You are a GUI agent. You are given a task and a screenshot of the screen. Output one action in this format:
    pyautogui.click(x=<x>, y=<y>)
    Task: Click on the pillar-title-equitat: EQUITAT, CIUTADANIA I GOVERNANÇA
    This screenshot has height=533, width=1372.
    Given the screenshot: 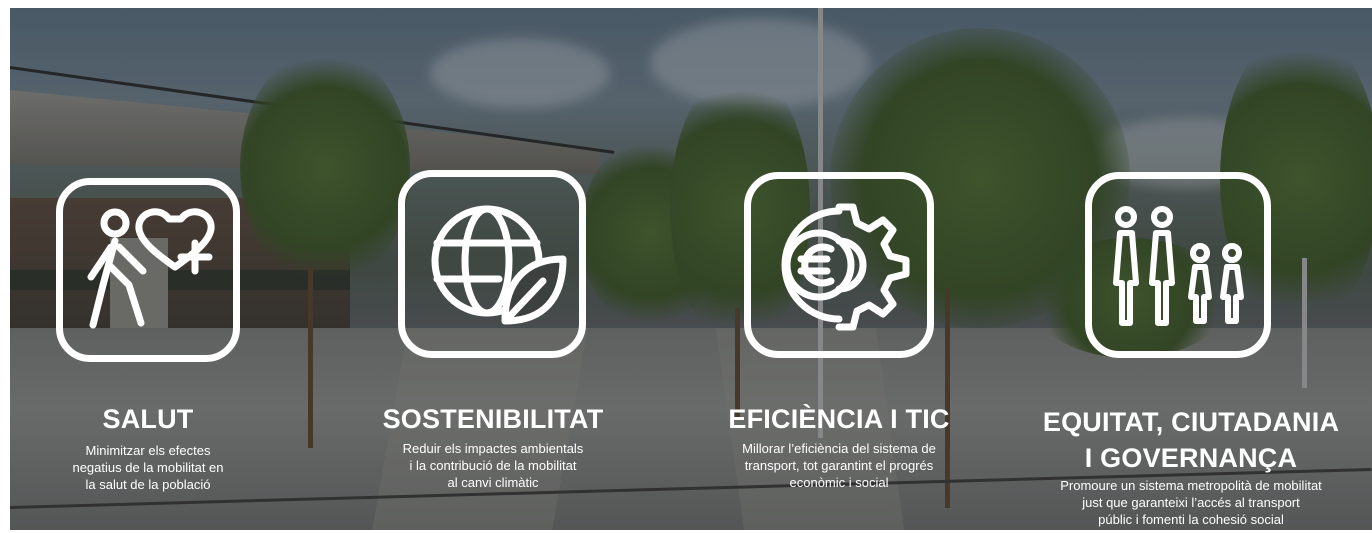 What is the action you would take?
    pyautogui.click(x=1191, y=440)
    